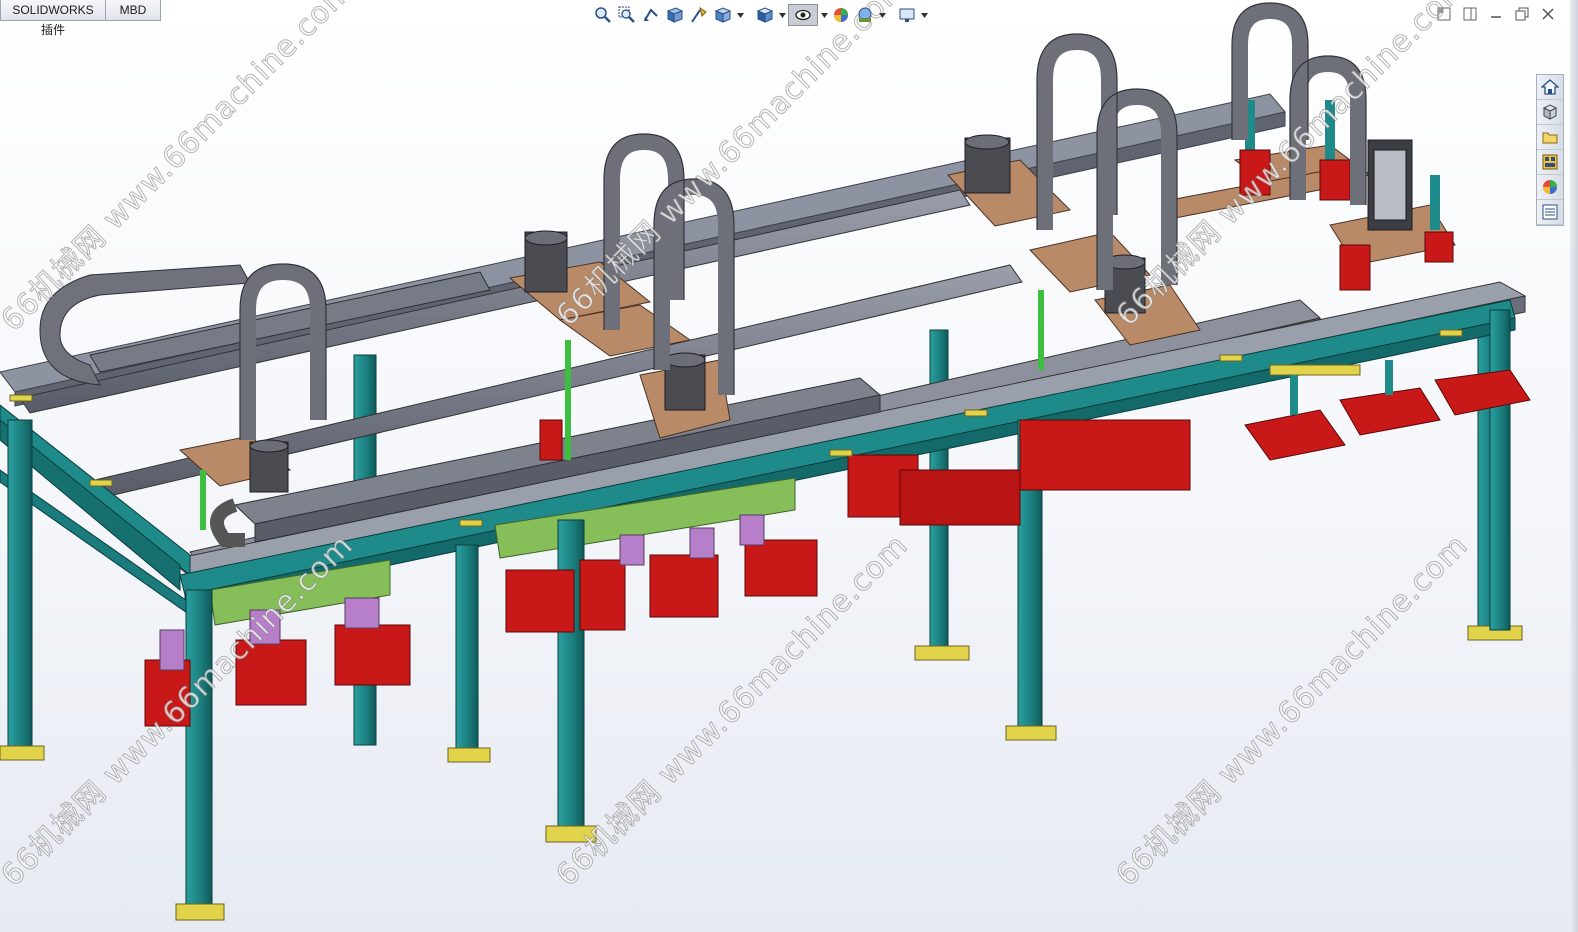 Image resolution: width=1578 pixels, height=932 pixels. Describe the element at coordinates (651, 15) in the screenshot. I see `previous-view-icon` at that location.